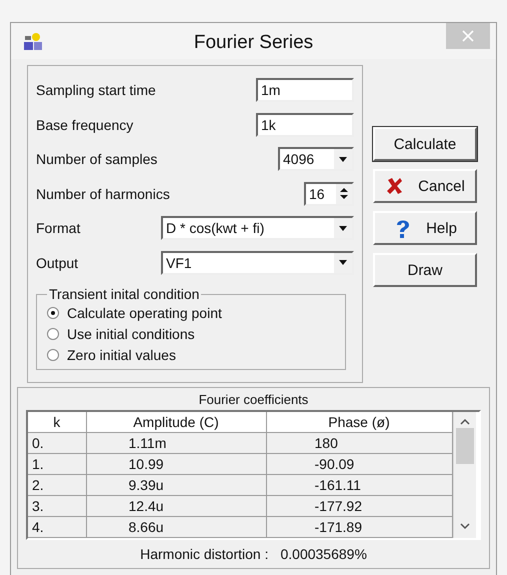  Describe the element at coordinates (465, 422) in the screenshot. I see `scroll-up-icon` at that location.